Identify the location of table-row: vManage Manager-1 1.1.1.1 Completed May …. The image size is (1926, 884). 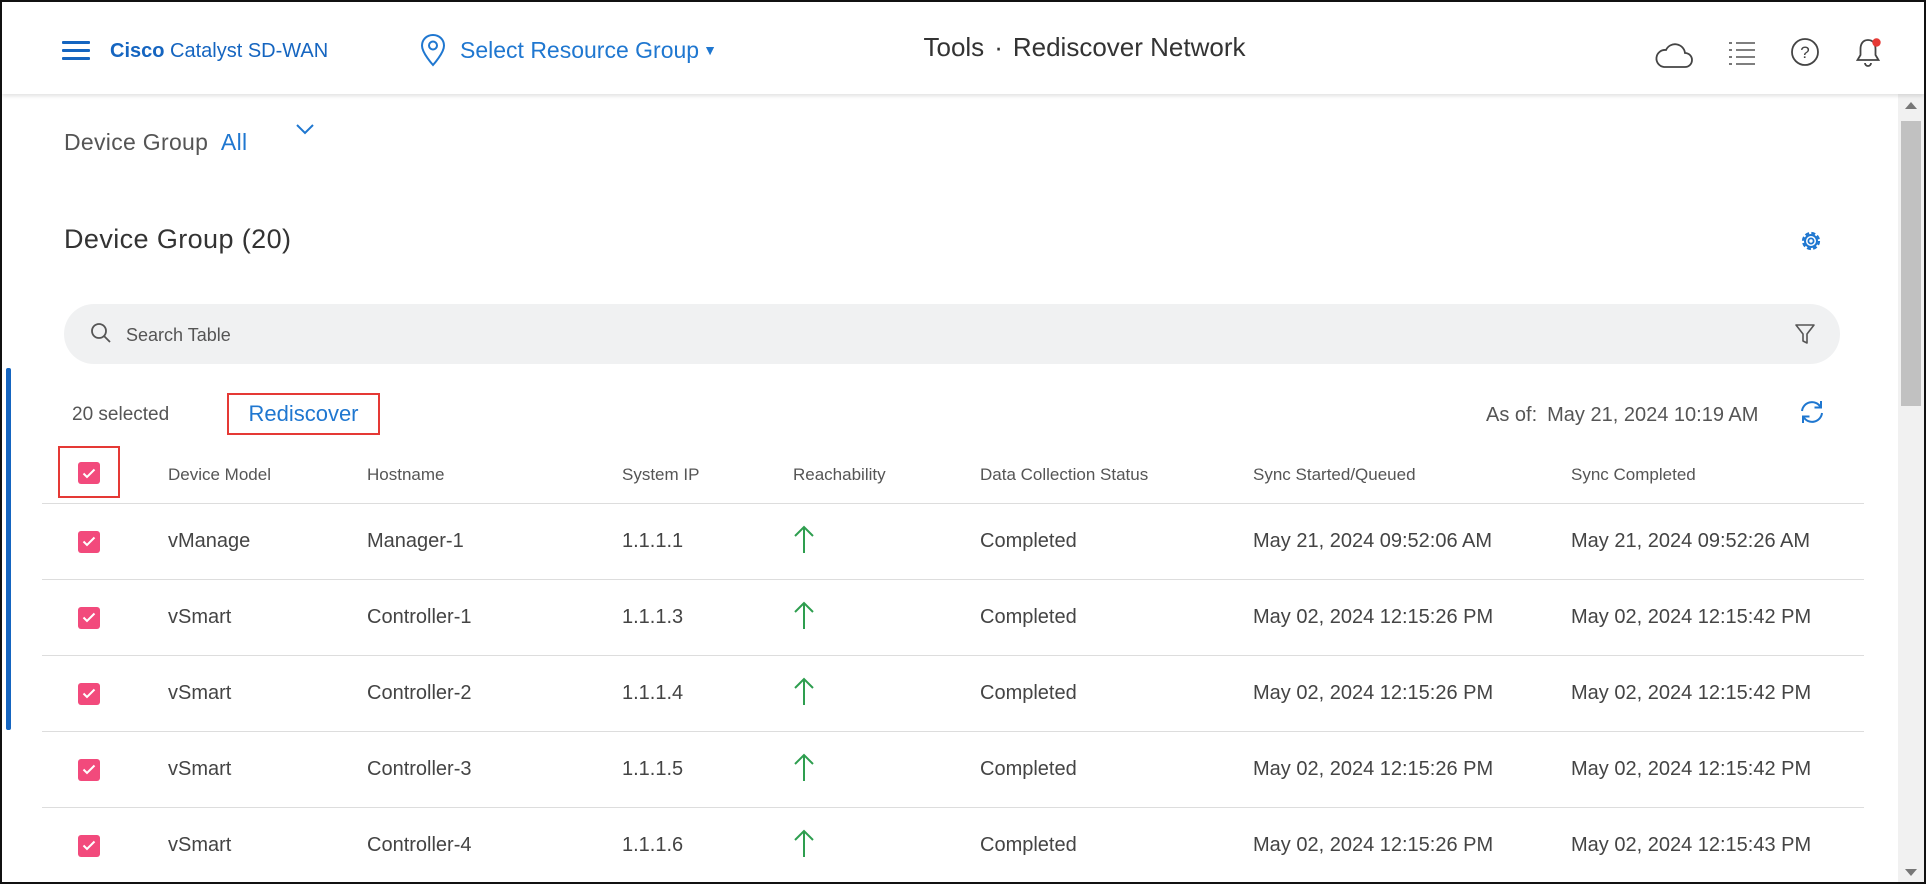
(953, 541).